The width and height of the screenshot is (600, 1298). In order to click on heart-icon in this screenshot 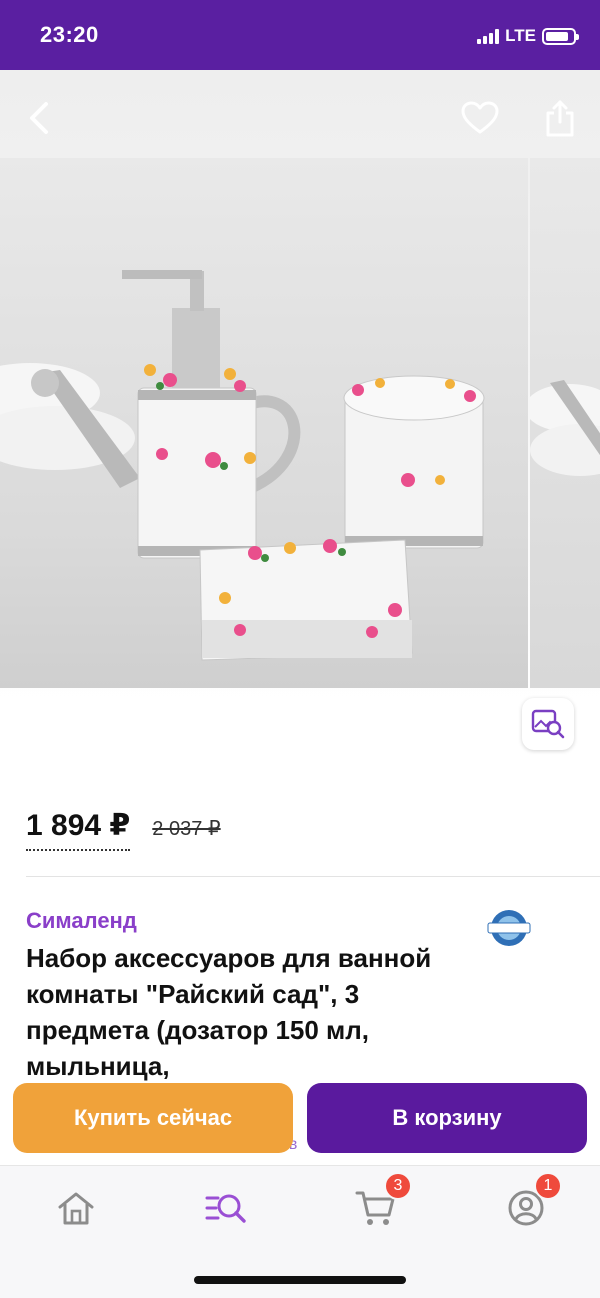, I will do `click(480, 117)`.